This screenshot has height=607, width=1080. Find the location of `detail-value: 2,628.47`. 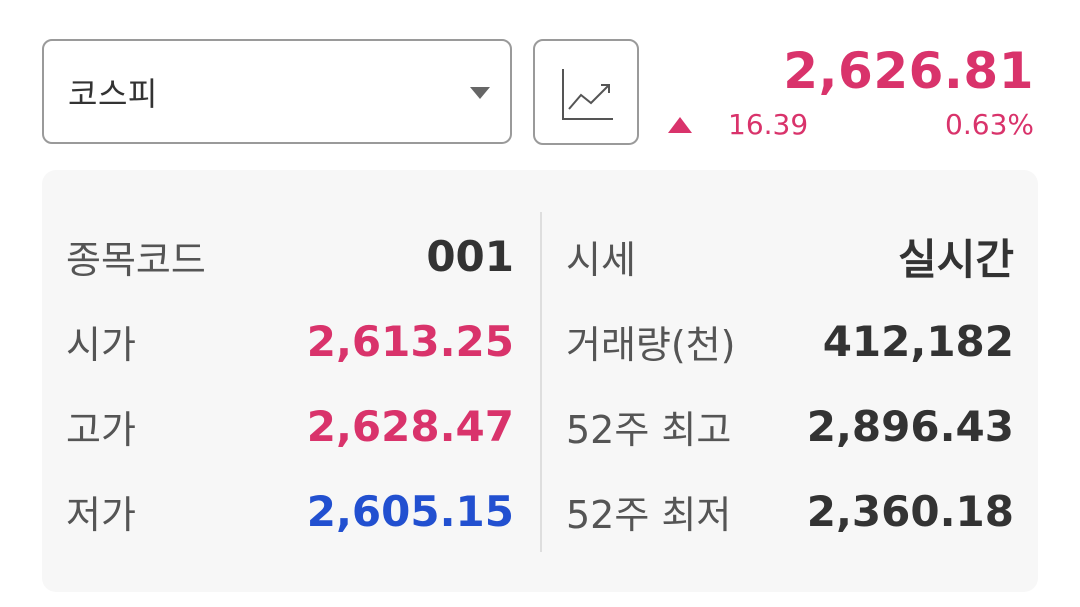

detail-value: 2,628.47 is located at coordinates (410, 426).